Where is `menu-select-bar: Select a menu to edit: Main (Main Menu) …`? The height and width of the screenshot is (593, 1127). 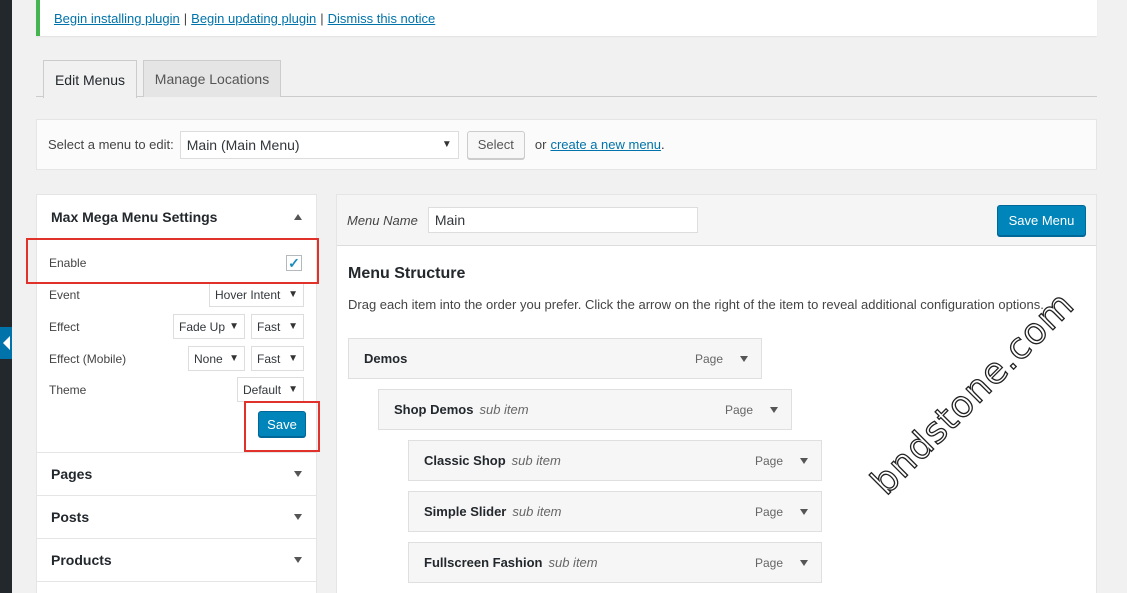
menu-select-bar: Select a menu to edit: Main (Main Menu) … is located at coordinates (566, 144).